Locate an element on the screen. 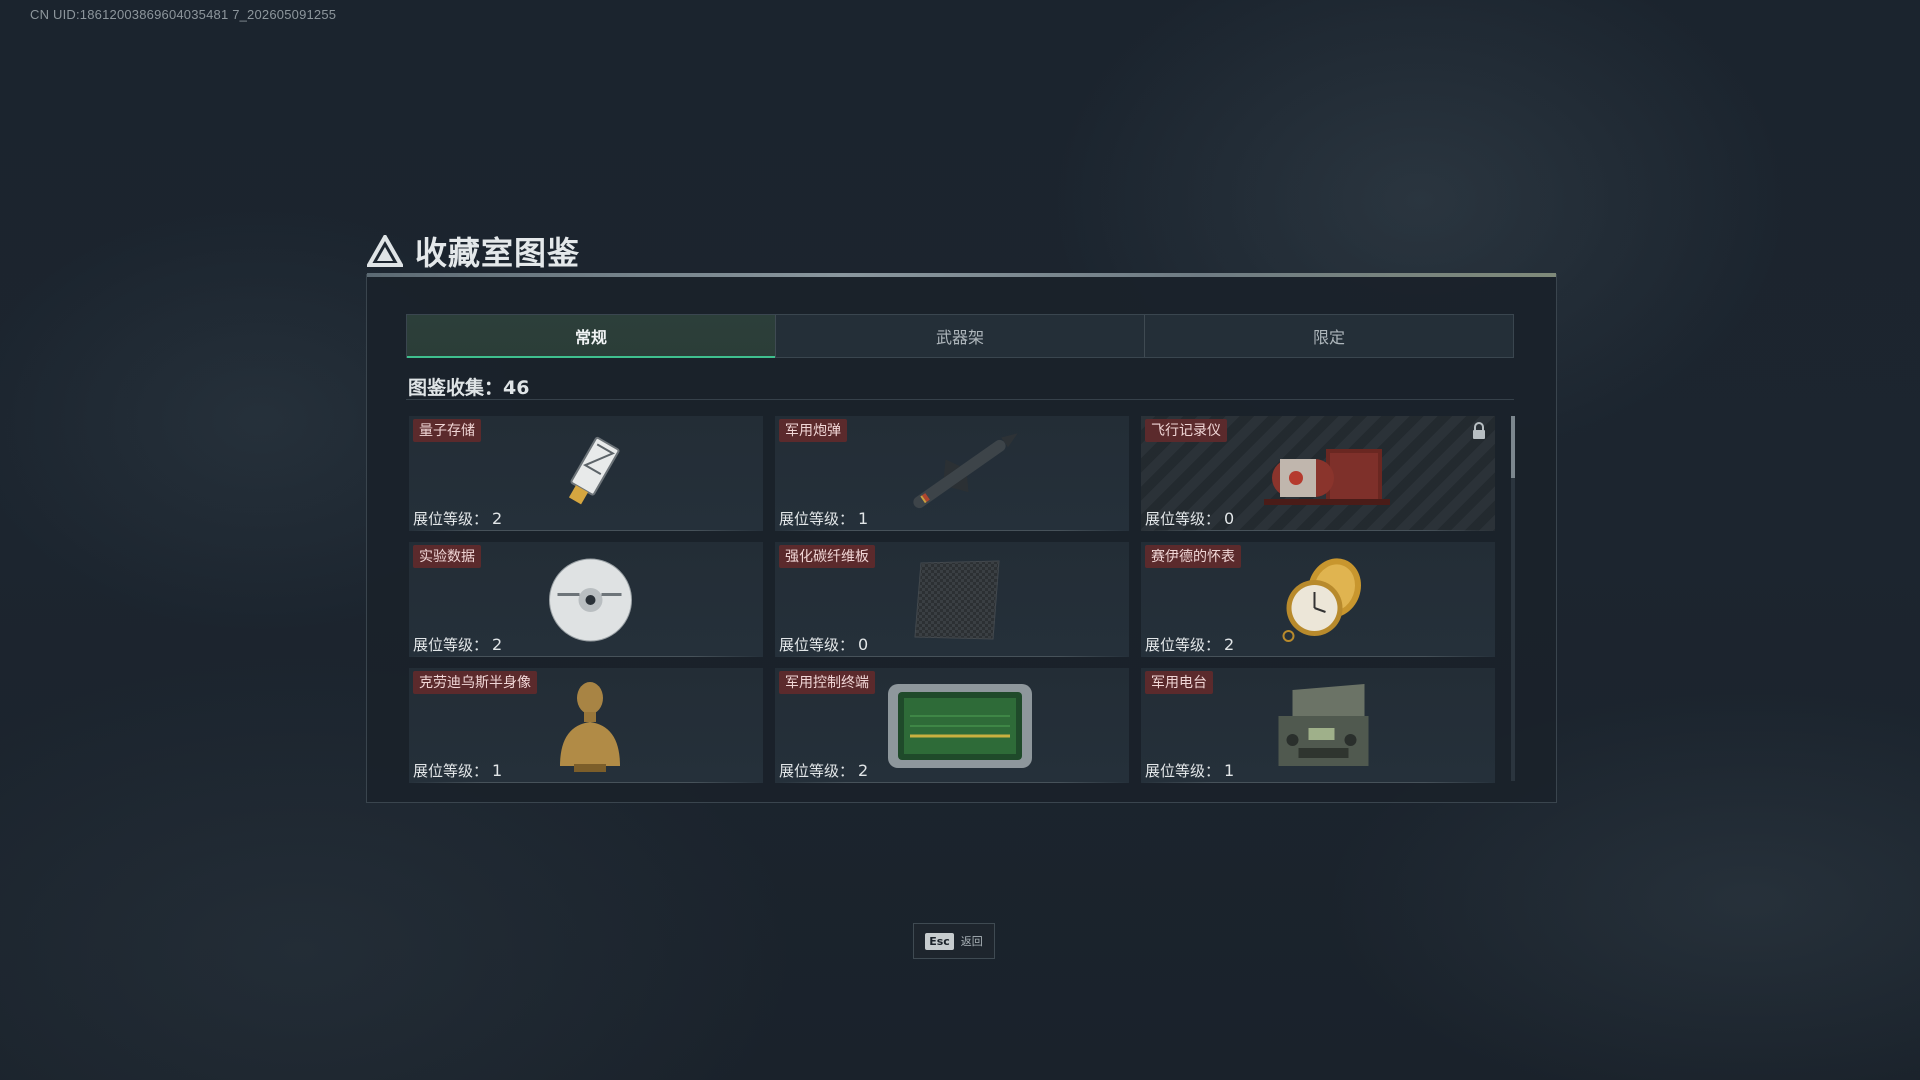 The height and width of the screenshot is (1080, 1920). item-name: 军用炮弹 is located at coordinates (813, 430).